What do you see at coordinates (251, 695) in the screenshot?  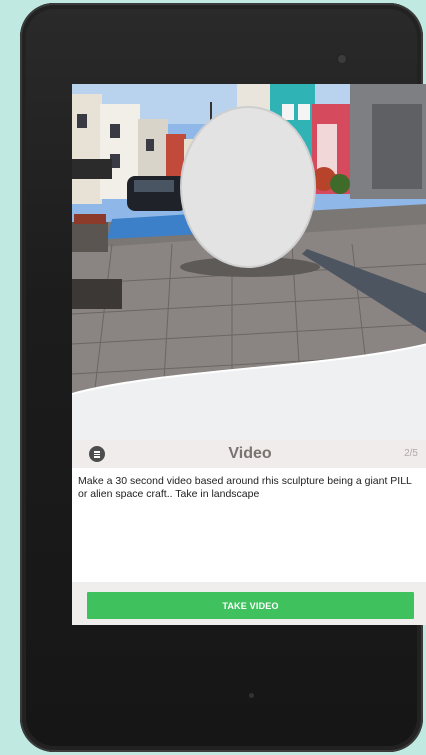 I see `home-indicator` at bounding box center [251, 695].